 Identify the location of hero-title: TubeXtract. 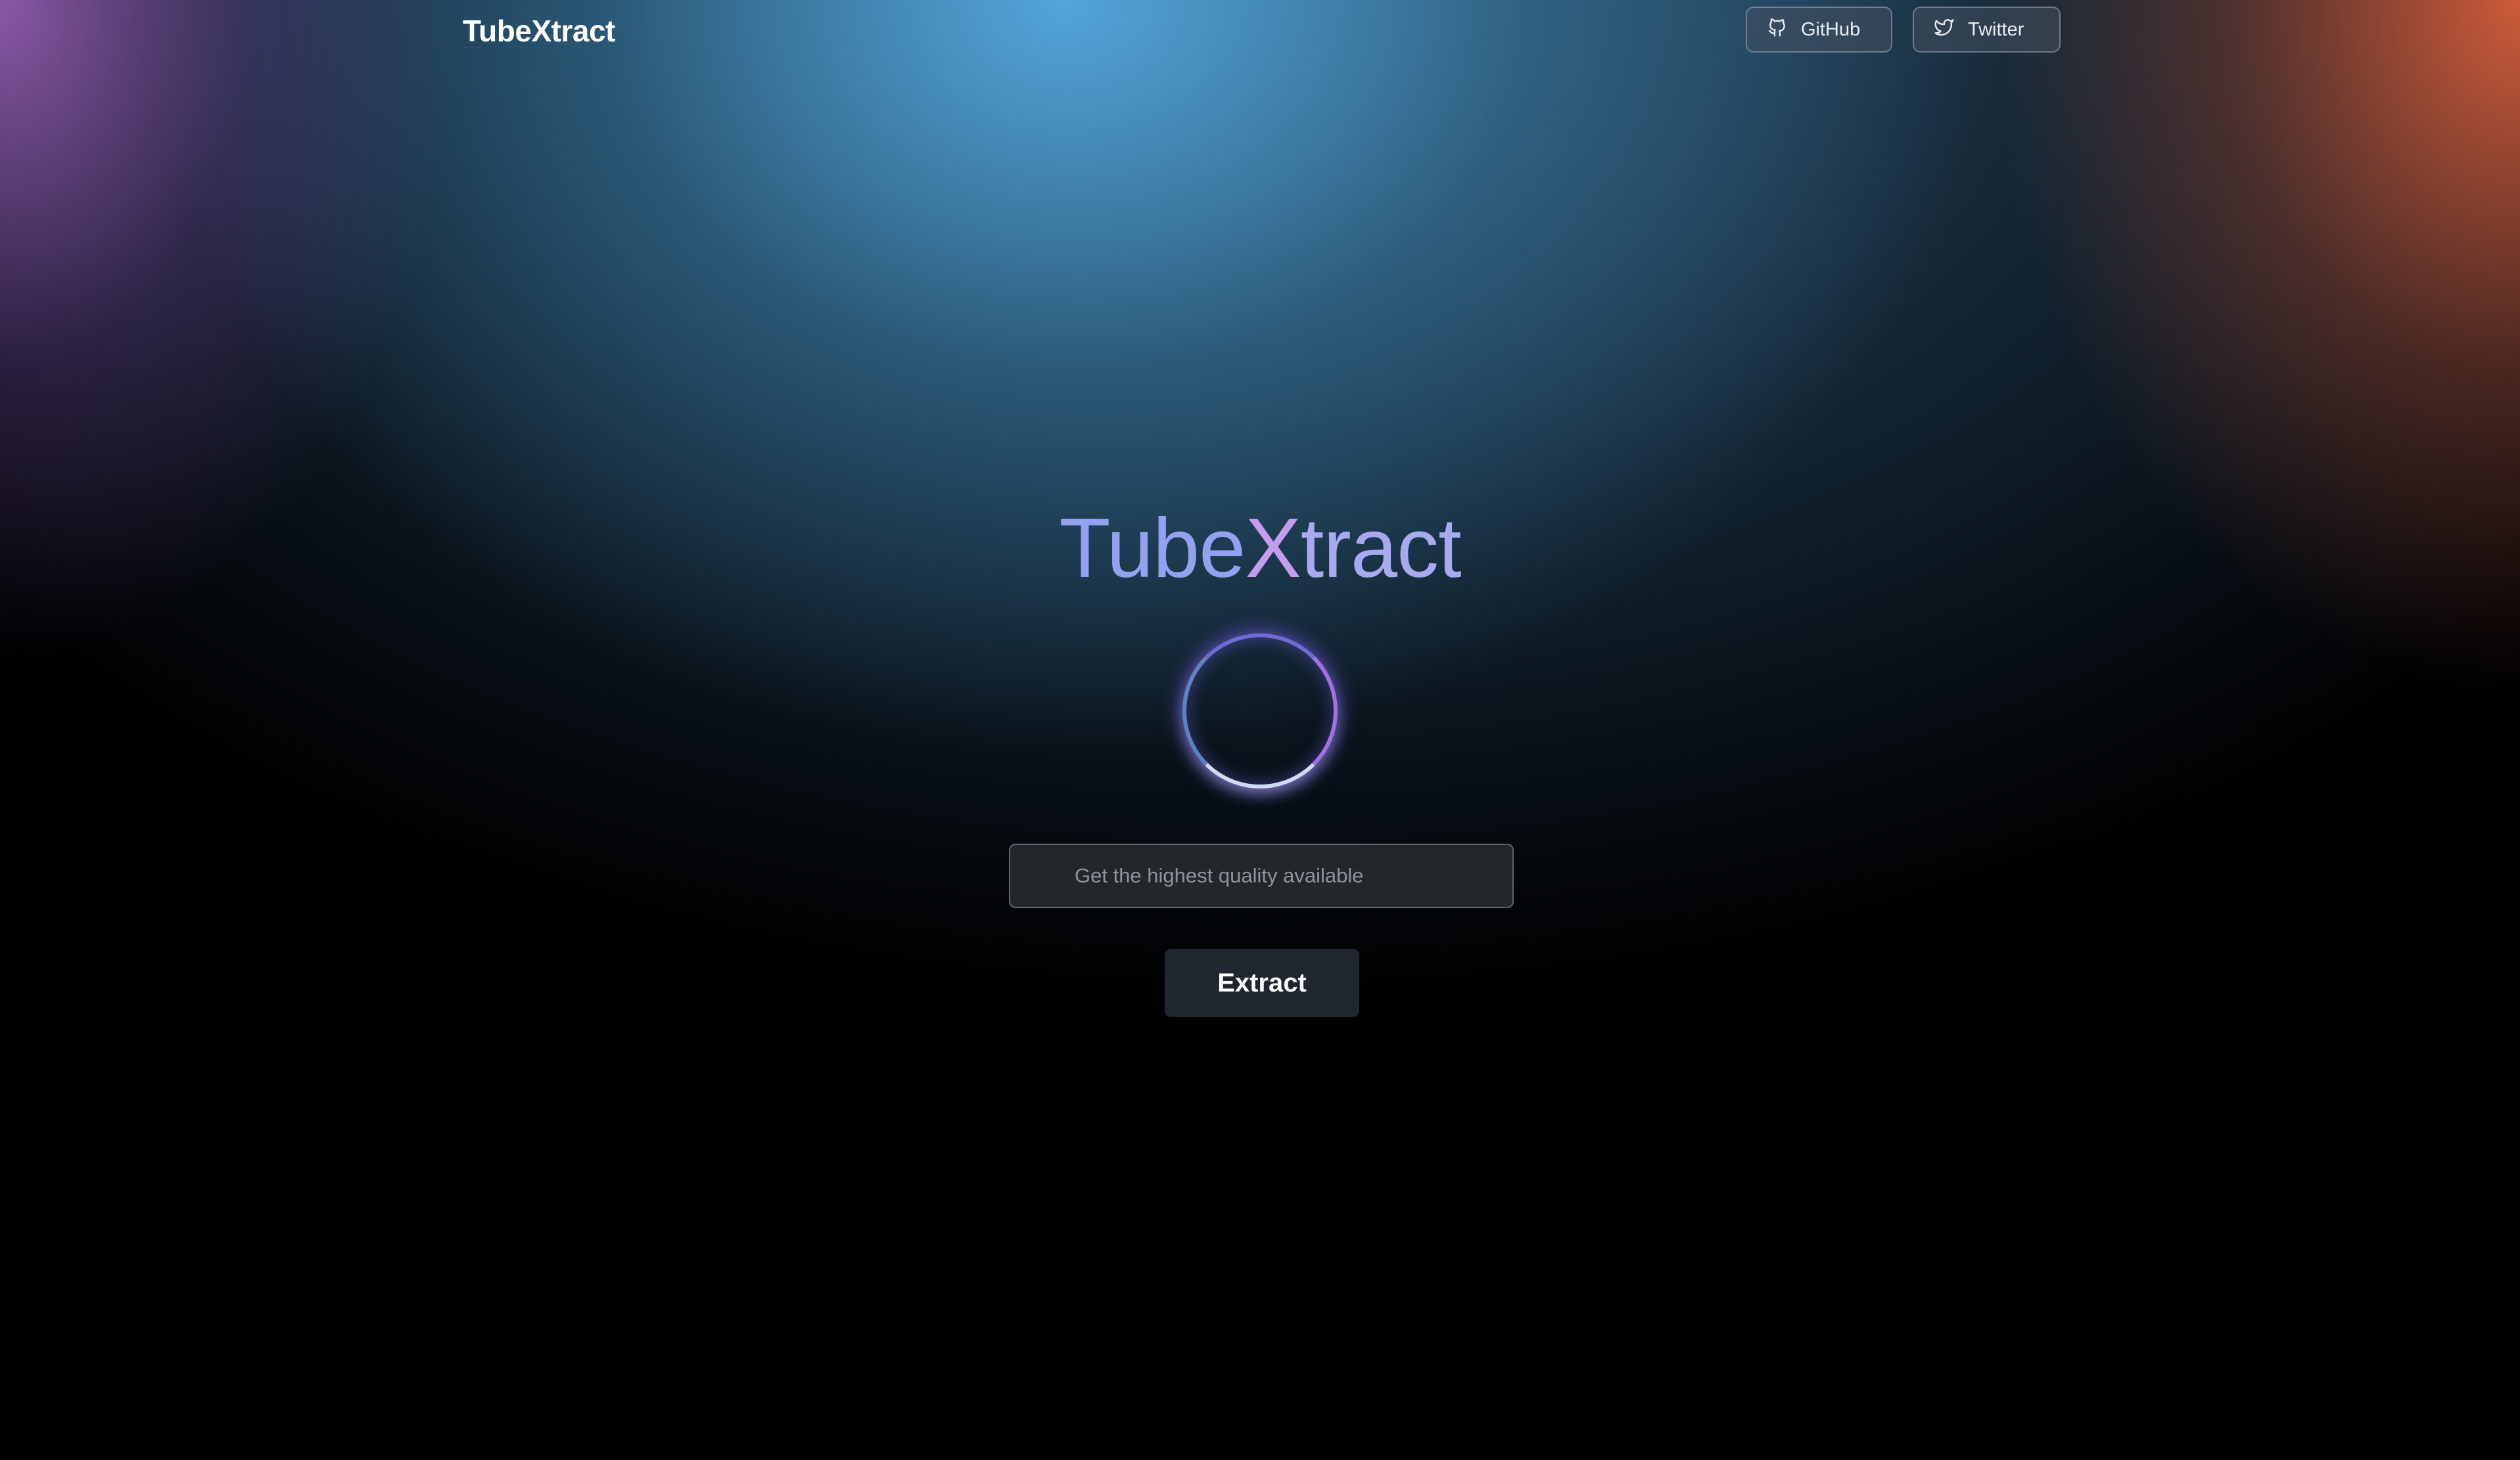
(1260, 548).